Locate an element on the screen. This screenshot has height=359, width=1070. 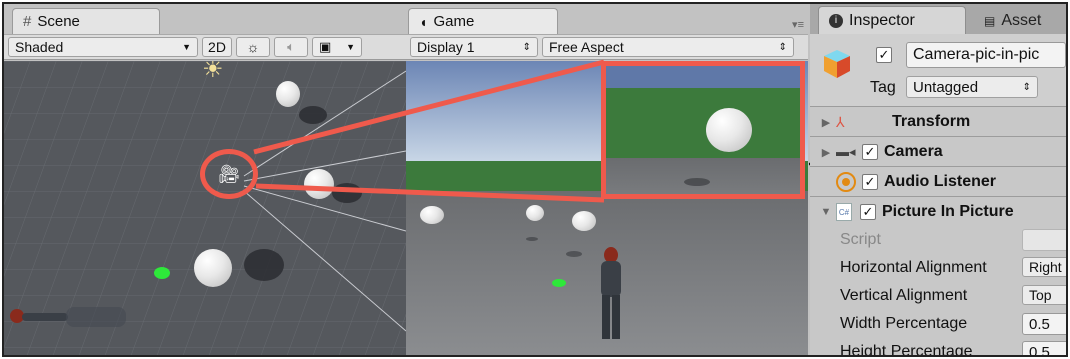
tab-inspector: i Inspector is located at coordinates (892, 20).